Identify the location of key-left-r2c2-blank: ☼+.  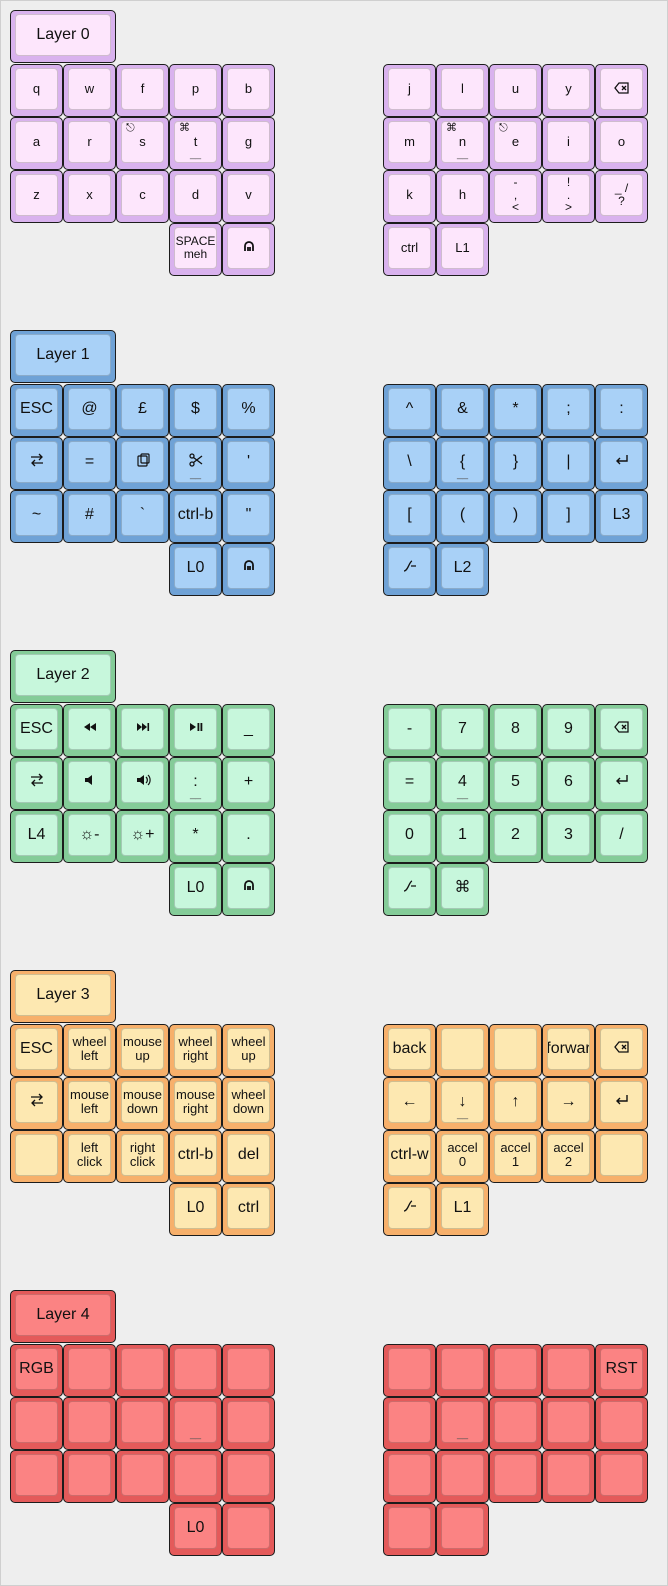
(142, 836).